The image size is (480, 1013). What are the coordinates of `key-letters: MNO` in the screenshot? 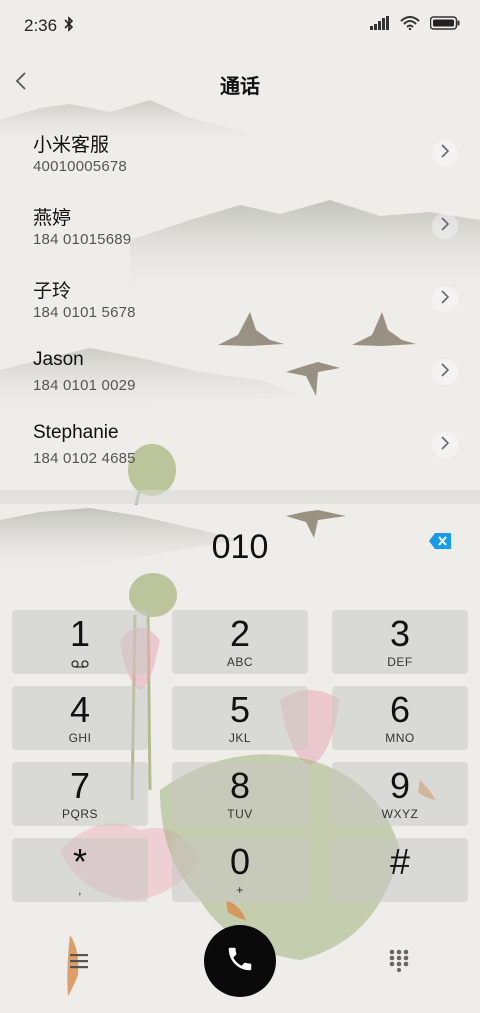 It's located at (400, 738).